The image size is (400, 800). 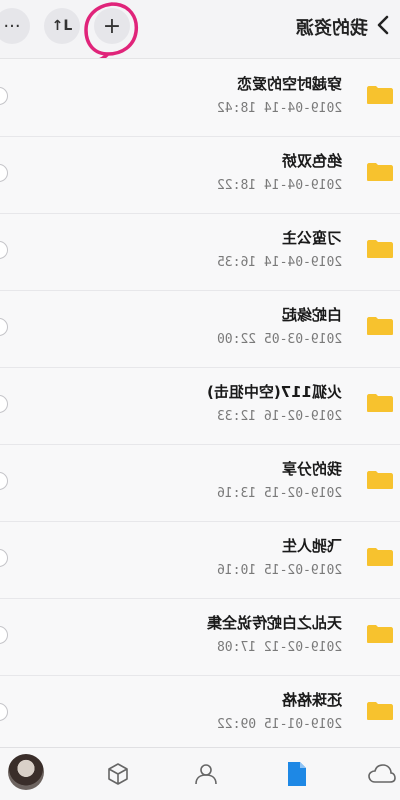 What do you see at coordinates (200, 329) in the screenshot?
I see `file-row: 白蛇缘起 2019-03-05 22:00` at bounding box center [200, 329].